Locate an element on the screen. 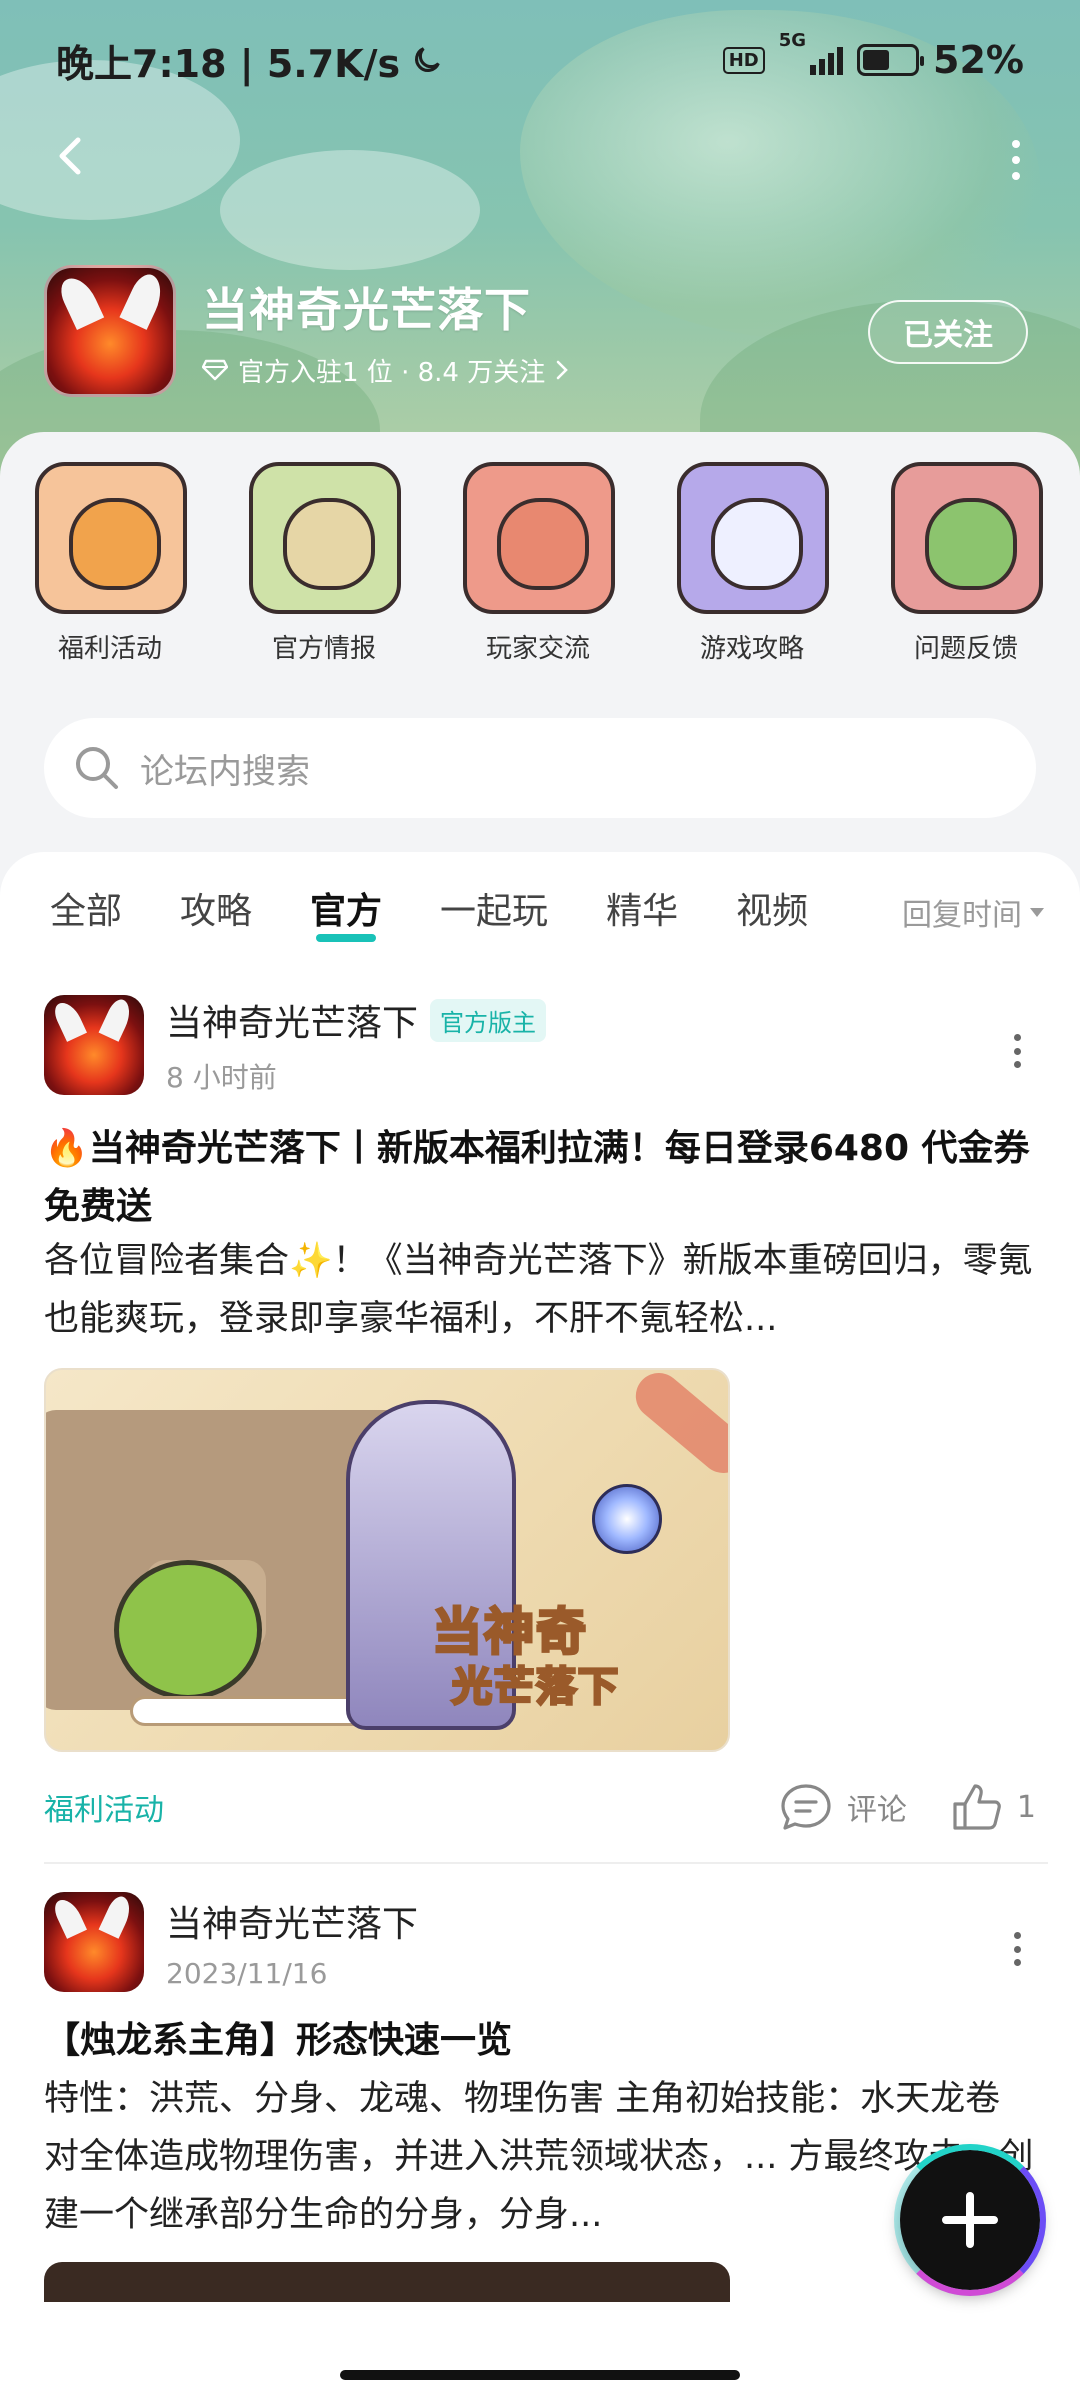 Image resolution: width=1080 pixels, height=2400 pixels. tab-all: 全部 is located at coordinates (86, 908).